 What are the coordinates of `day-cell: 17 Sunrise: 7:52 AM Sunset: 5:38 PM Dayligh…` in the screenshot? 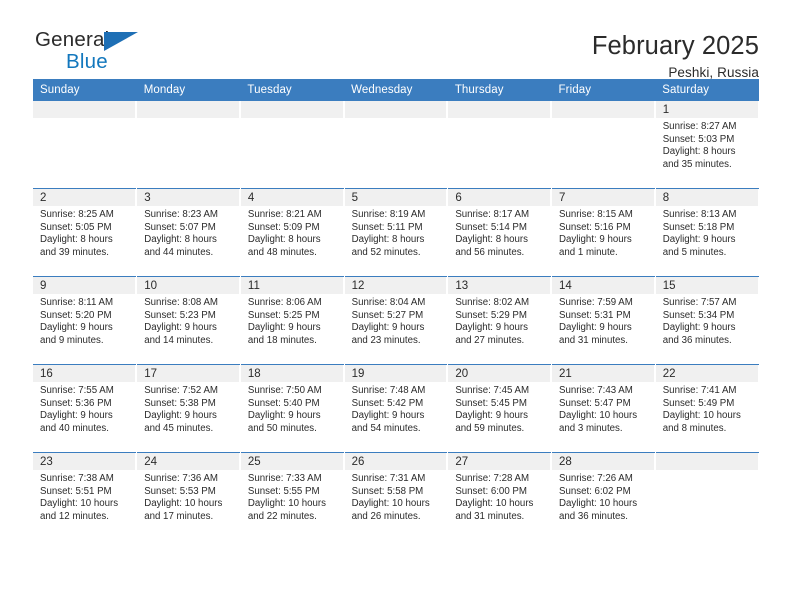 It's located at (188, 408).